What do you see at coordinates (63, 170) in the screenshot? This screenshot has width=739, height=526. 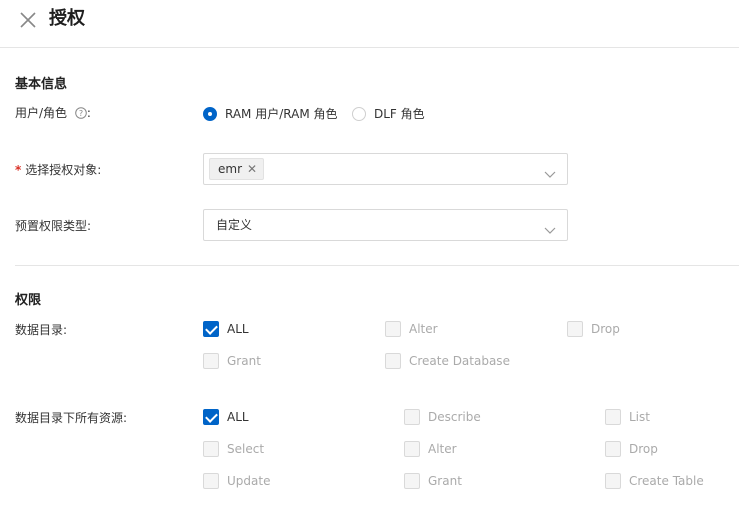 I see `target-label: 选择授权对象:` at bounding box center [63, 170].